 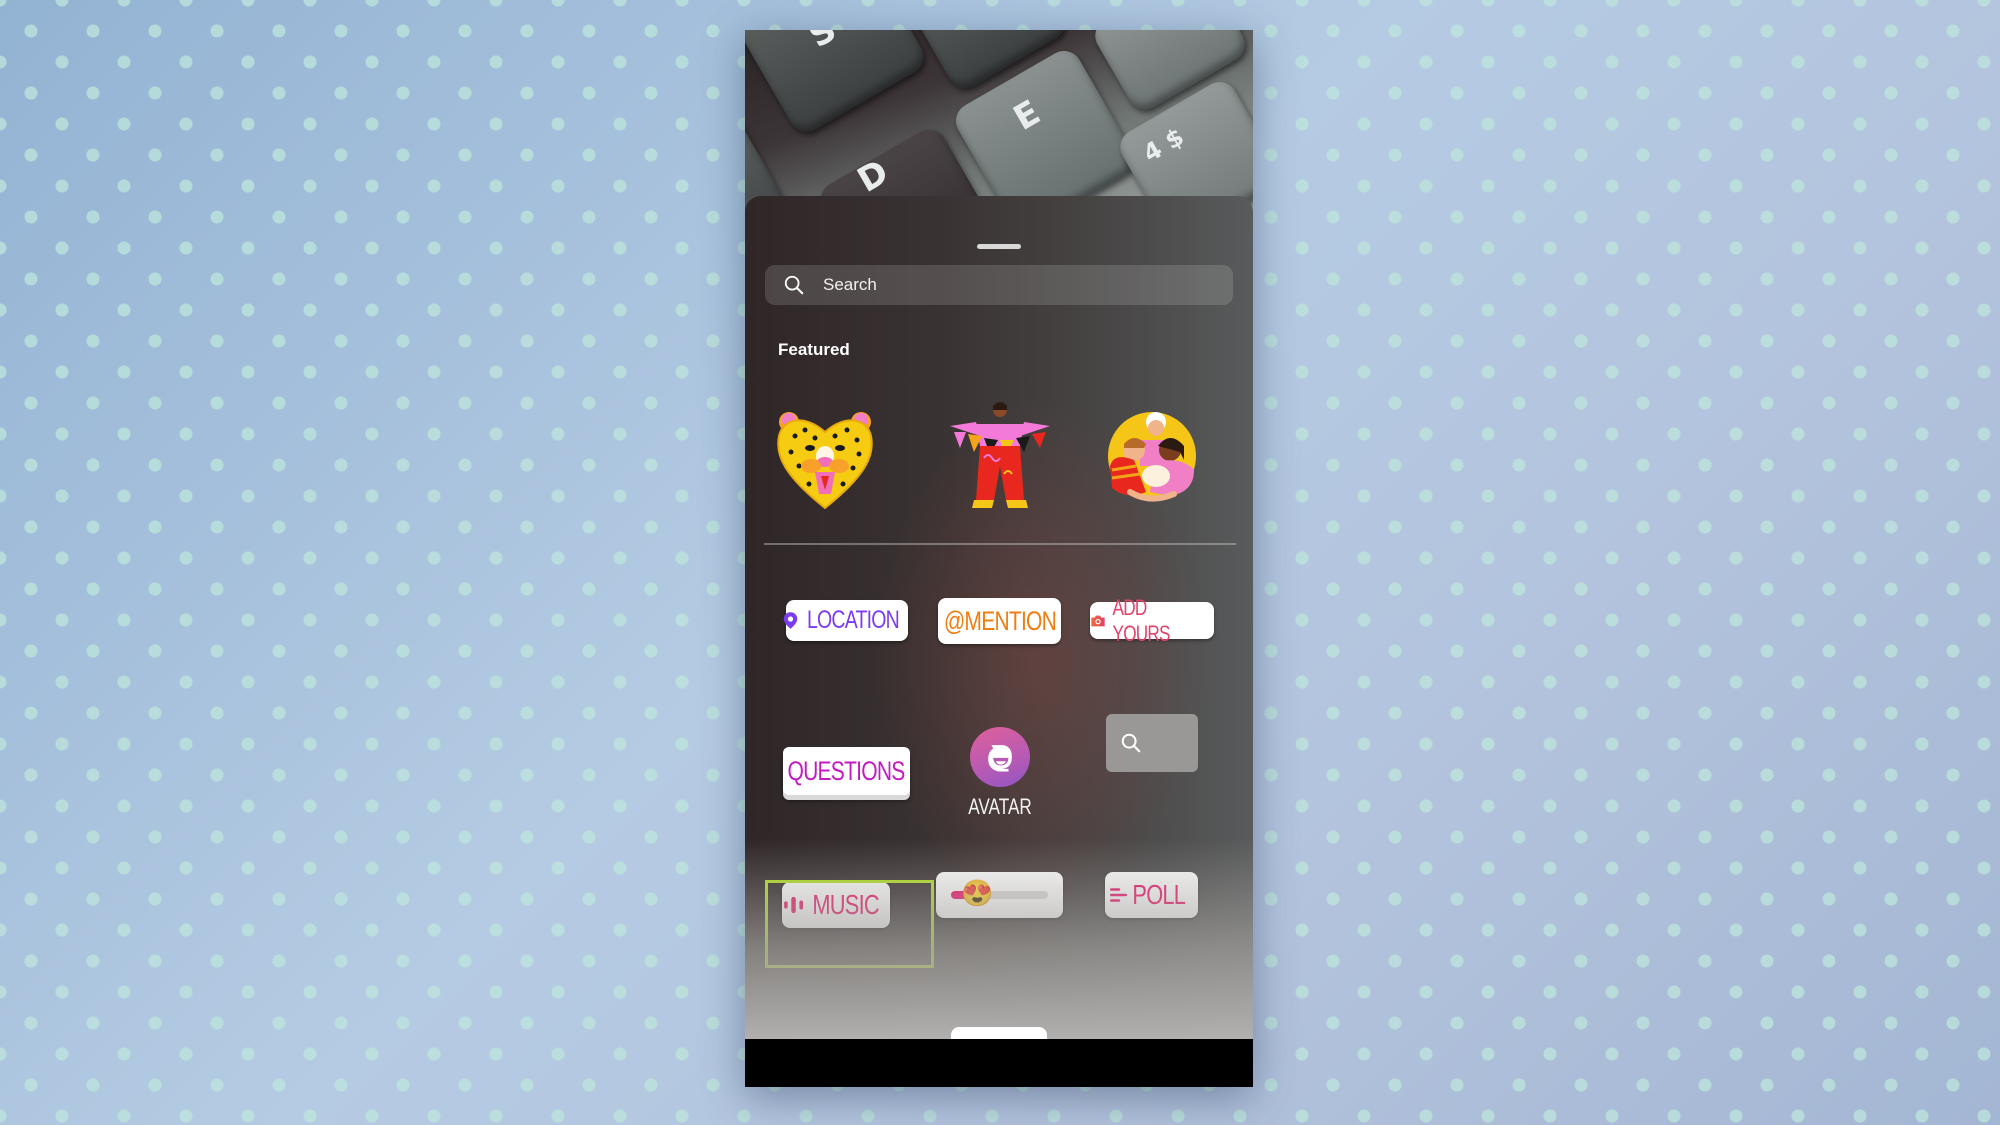 I want to click on featured-heading: Featured, so click(x=814, y=349).